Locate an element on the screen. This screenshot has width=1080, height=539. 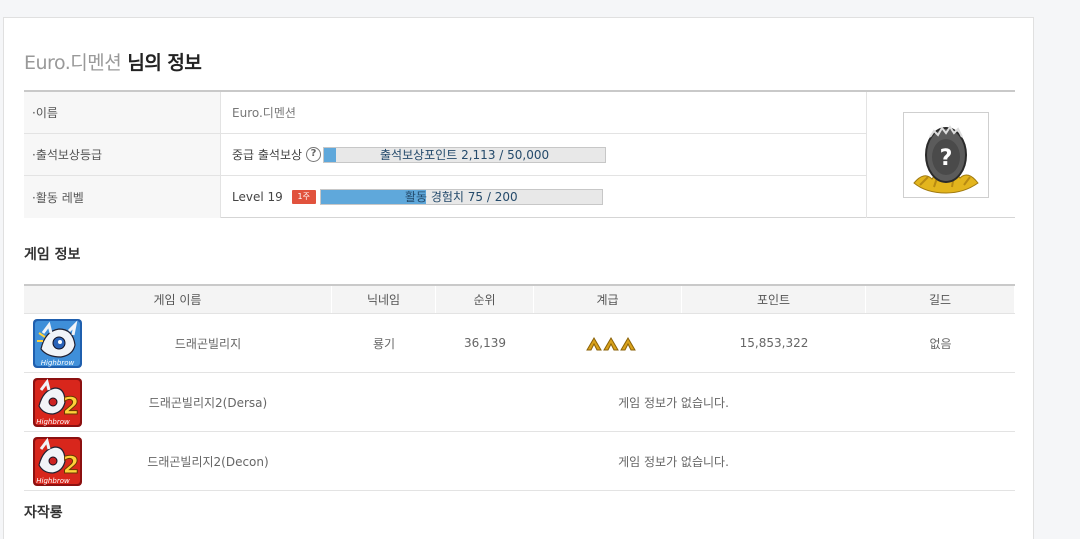
game-name: 드래곤빌리지 is located at coordinates (208, 343).